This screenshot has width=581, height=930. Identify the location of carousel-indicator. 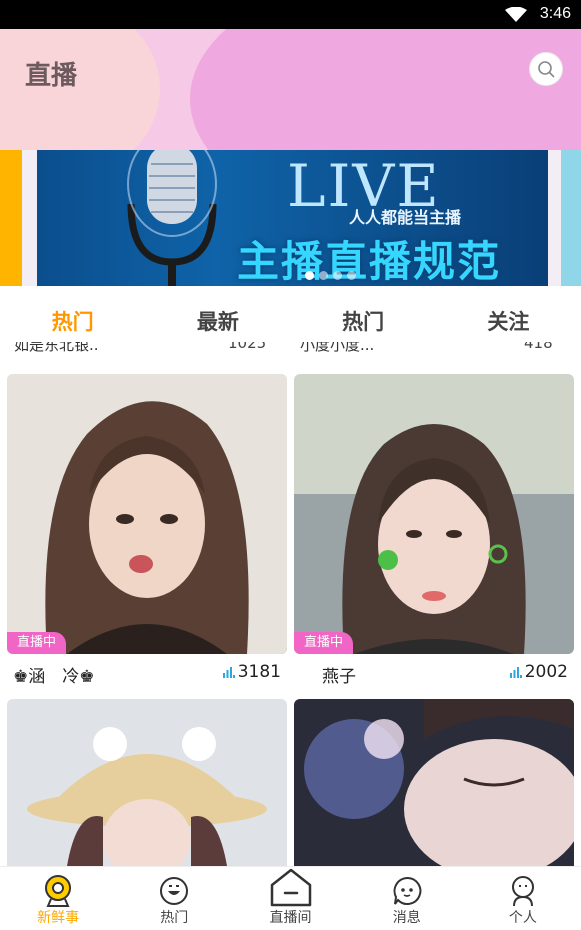
(330, 275).